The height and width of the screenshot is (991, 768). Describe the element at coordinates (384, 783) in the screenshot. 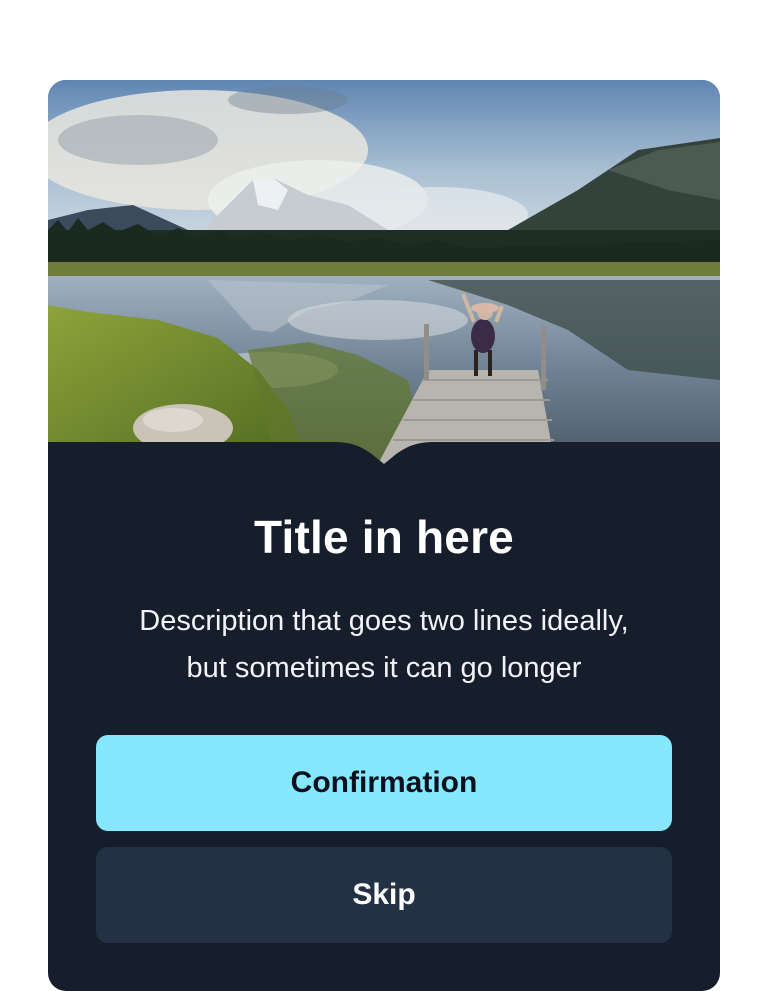

I see `confirmation-button: Confirmation` at that location.